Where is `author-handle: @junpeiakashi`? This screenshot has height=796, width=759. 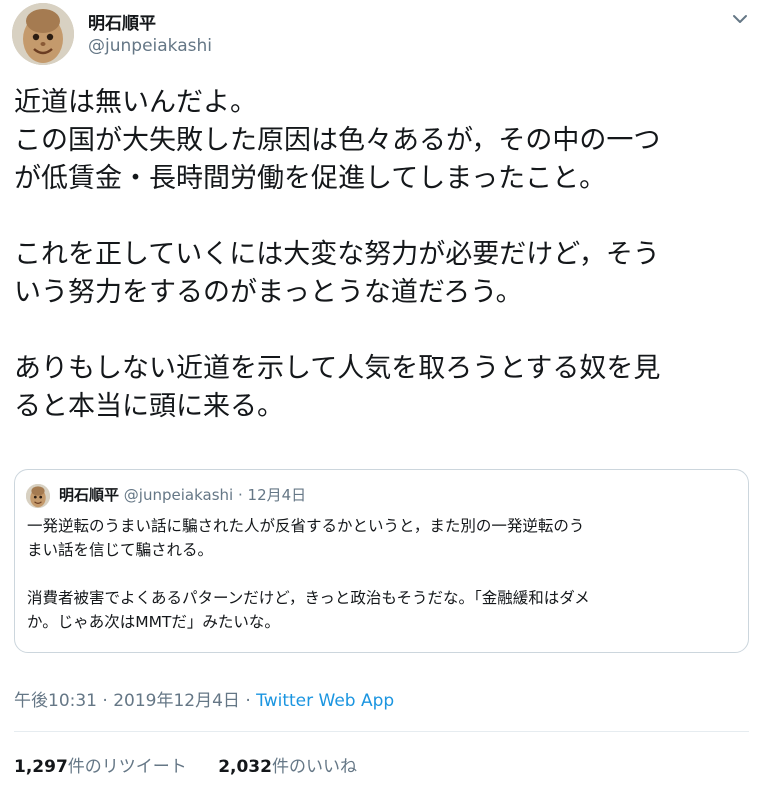
author-handle: @junpeiakashi is located at coordinates (150, 46).